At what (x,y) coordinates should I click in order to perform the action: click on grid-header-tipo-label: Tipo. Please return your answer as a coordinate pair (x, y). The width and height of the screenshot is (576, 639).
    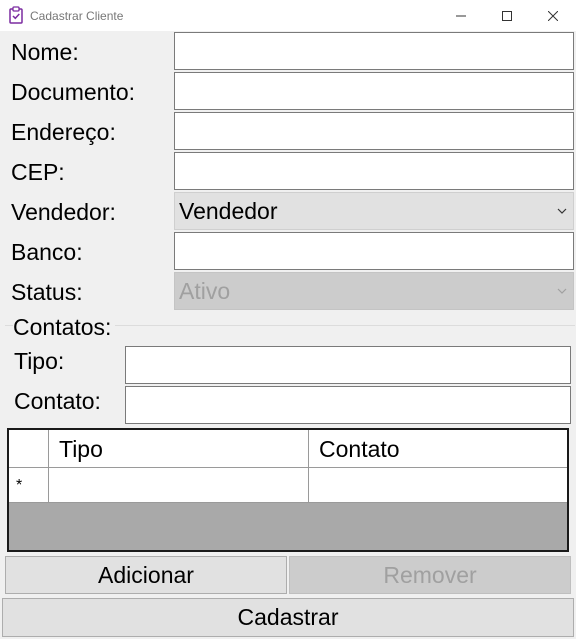
    Looking at the image, I should click on (81, 449).